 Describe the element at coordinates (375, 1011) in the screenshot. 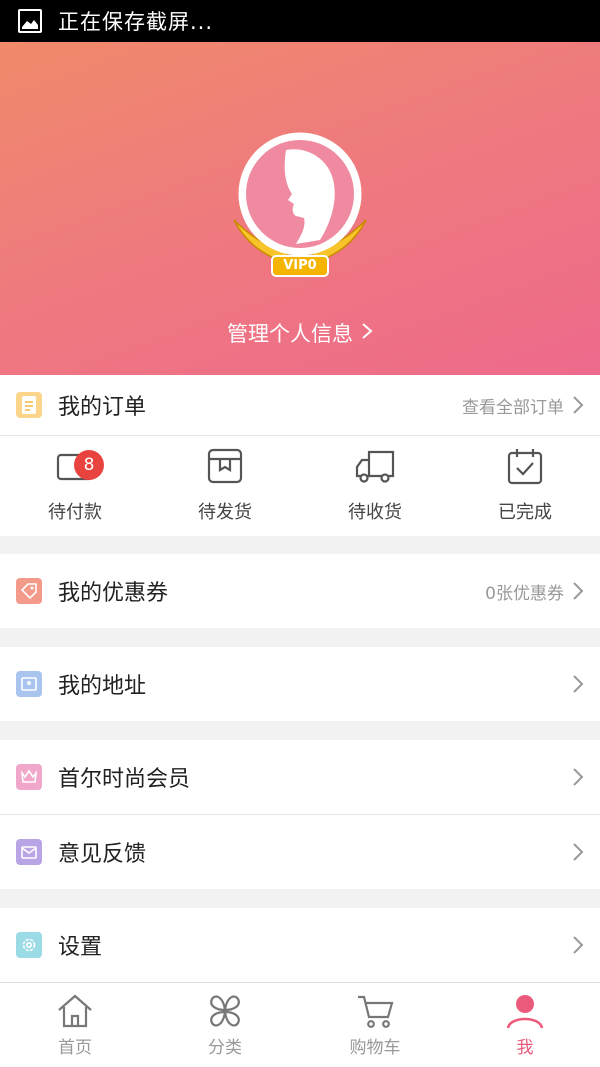

I see `cart-icon` at that location.